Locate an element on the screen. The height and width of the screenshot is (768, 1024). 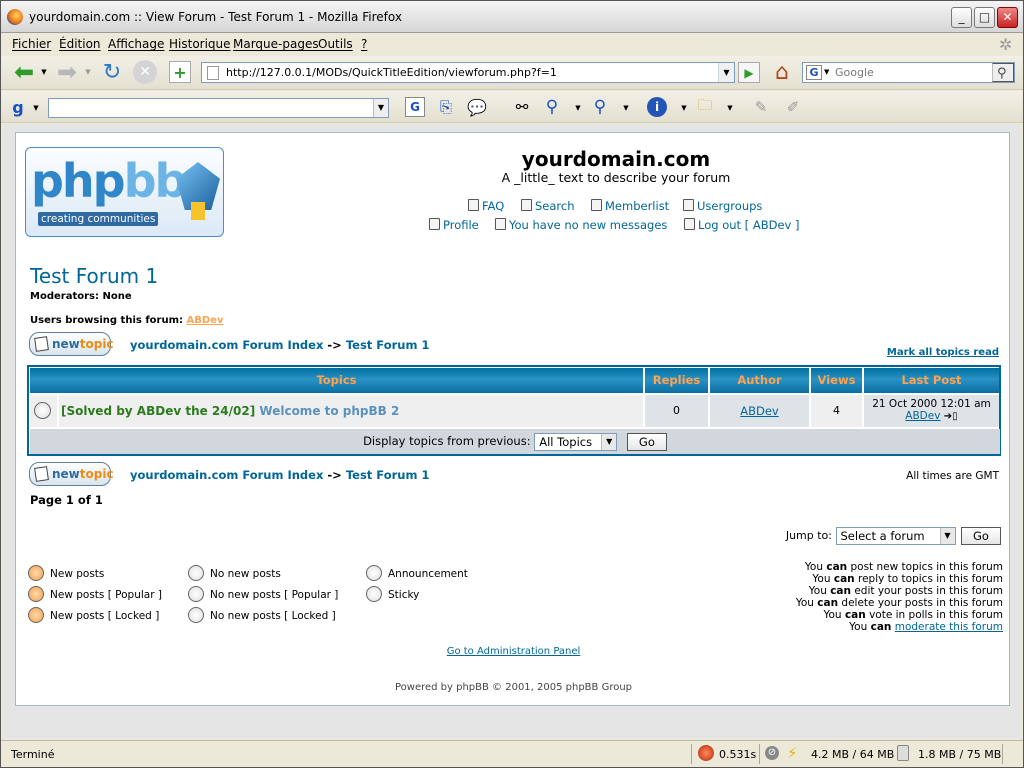
pen-icon: ✎ is located at coordinates (761, 107).